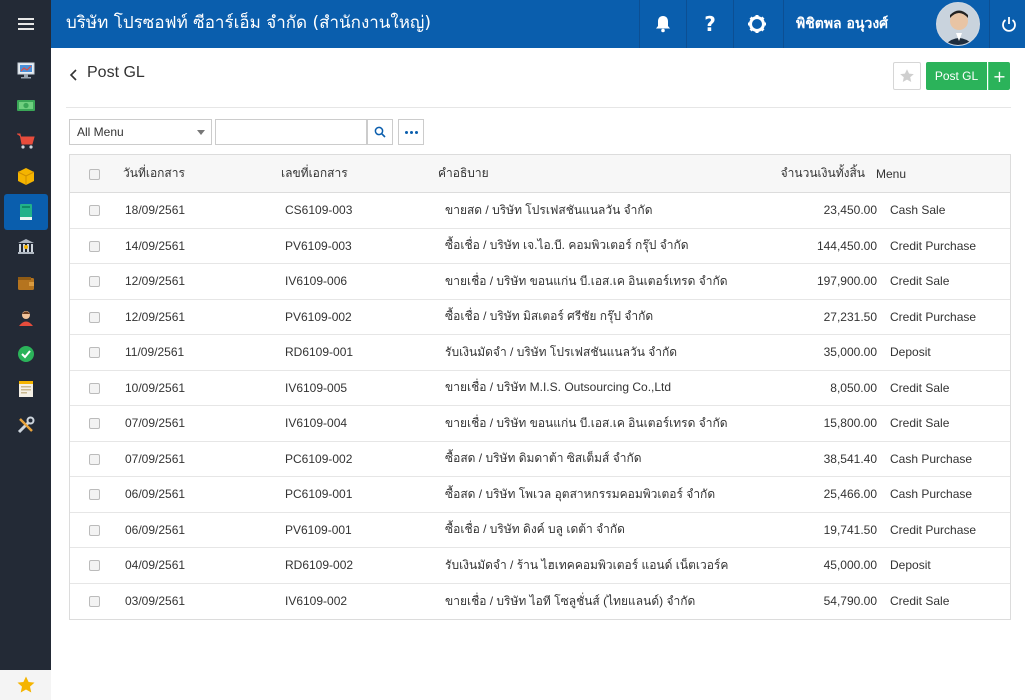  I want to click on cell-doc: PC6109-001, so click(319, 494).